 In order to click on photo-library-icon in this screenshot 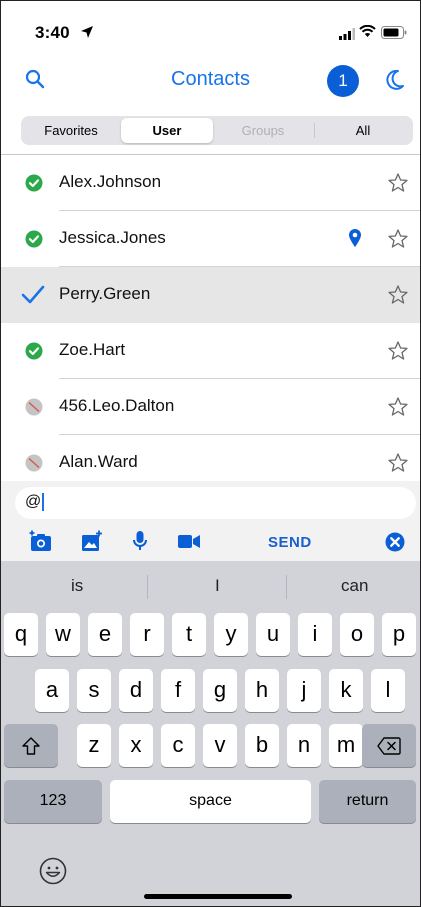, I will do `click(92, 543)`.